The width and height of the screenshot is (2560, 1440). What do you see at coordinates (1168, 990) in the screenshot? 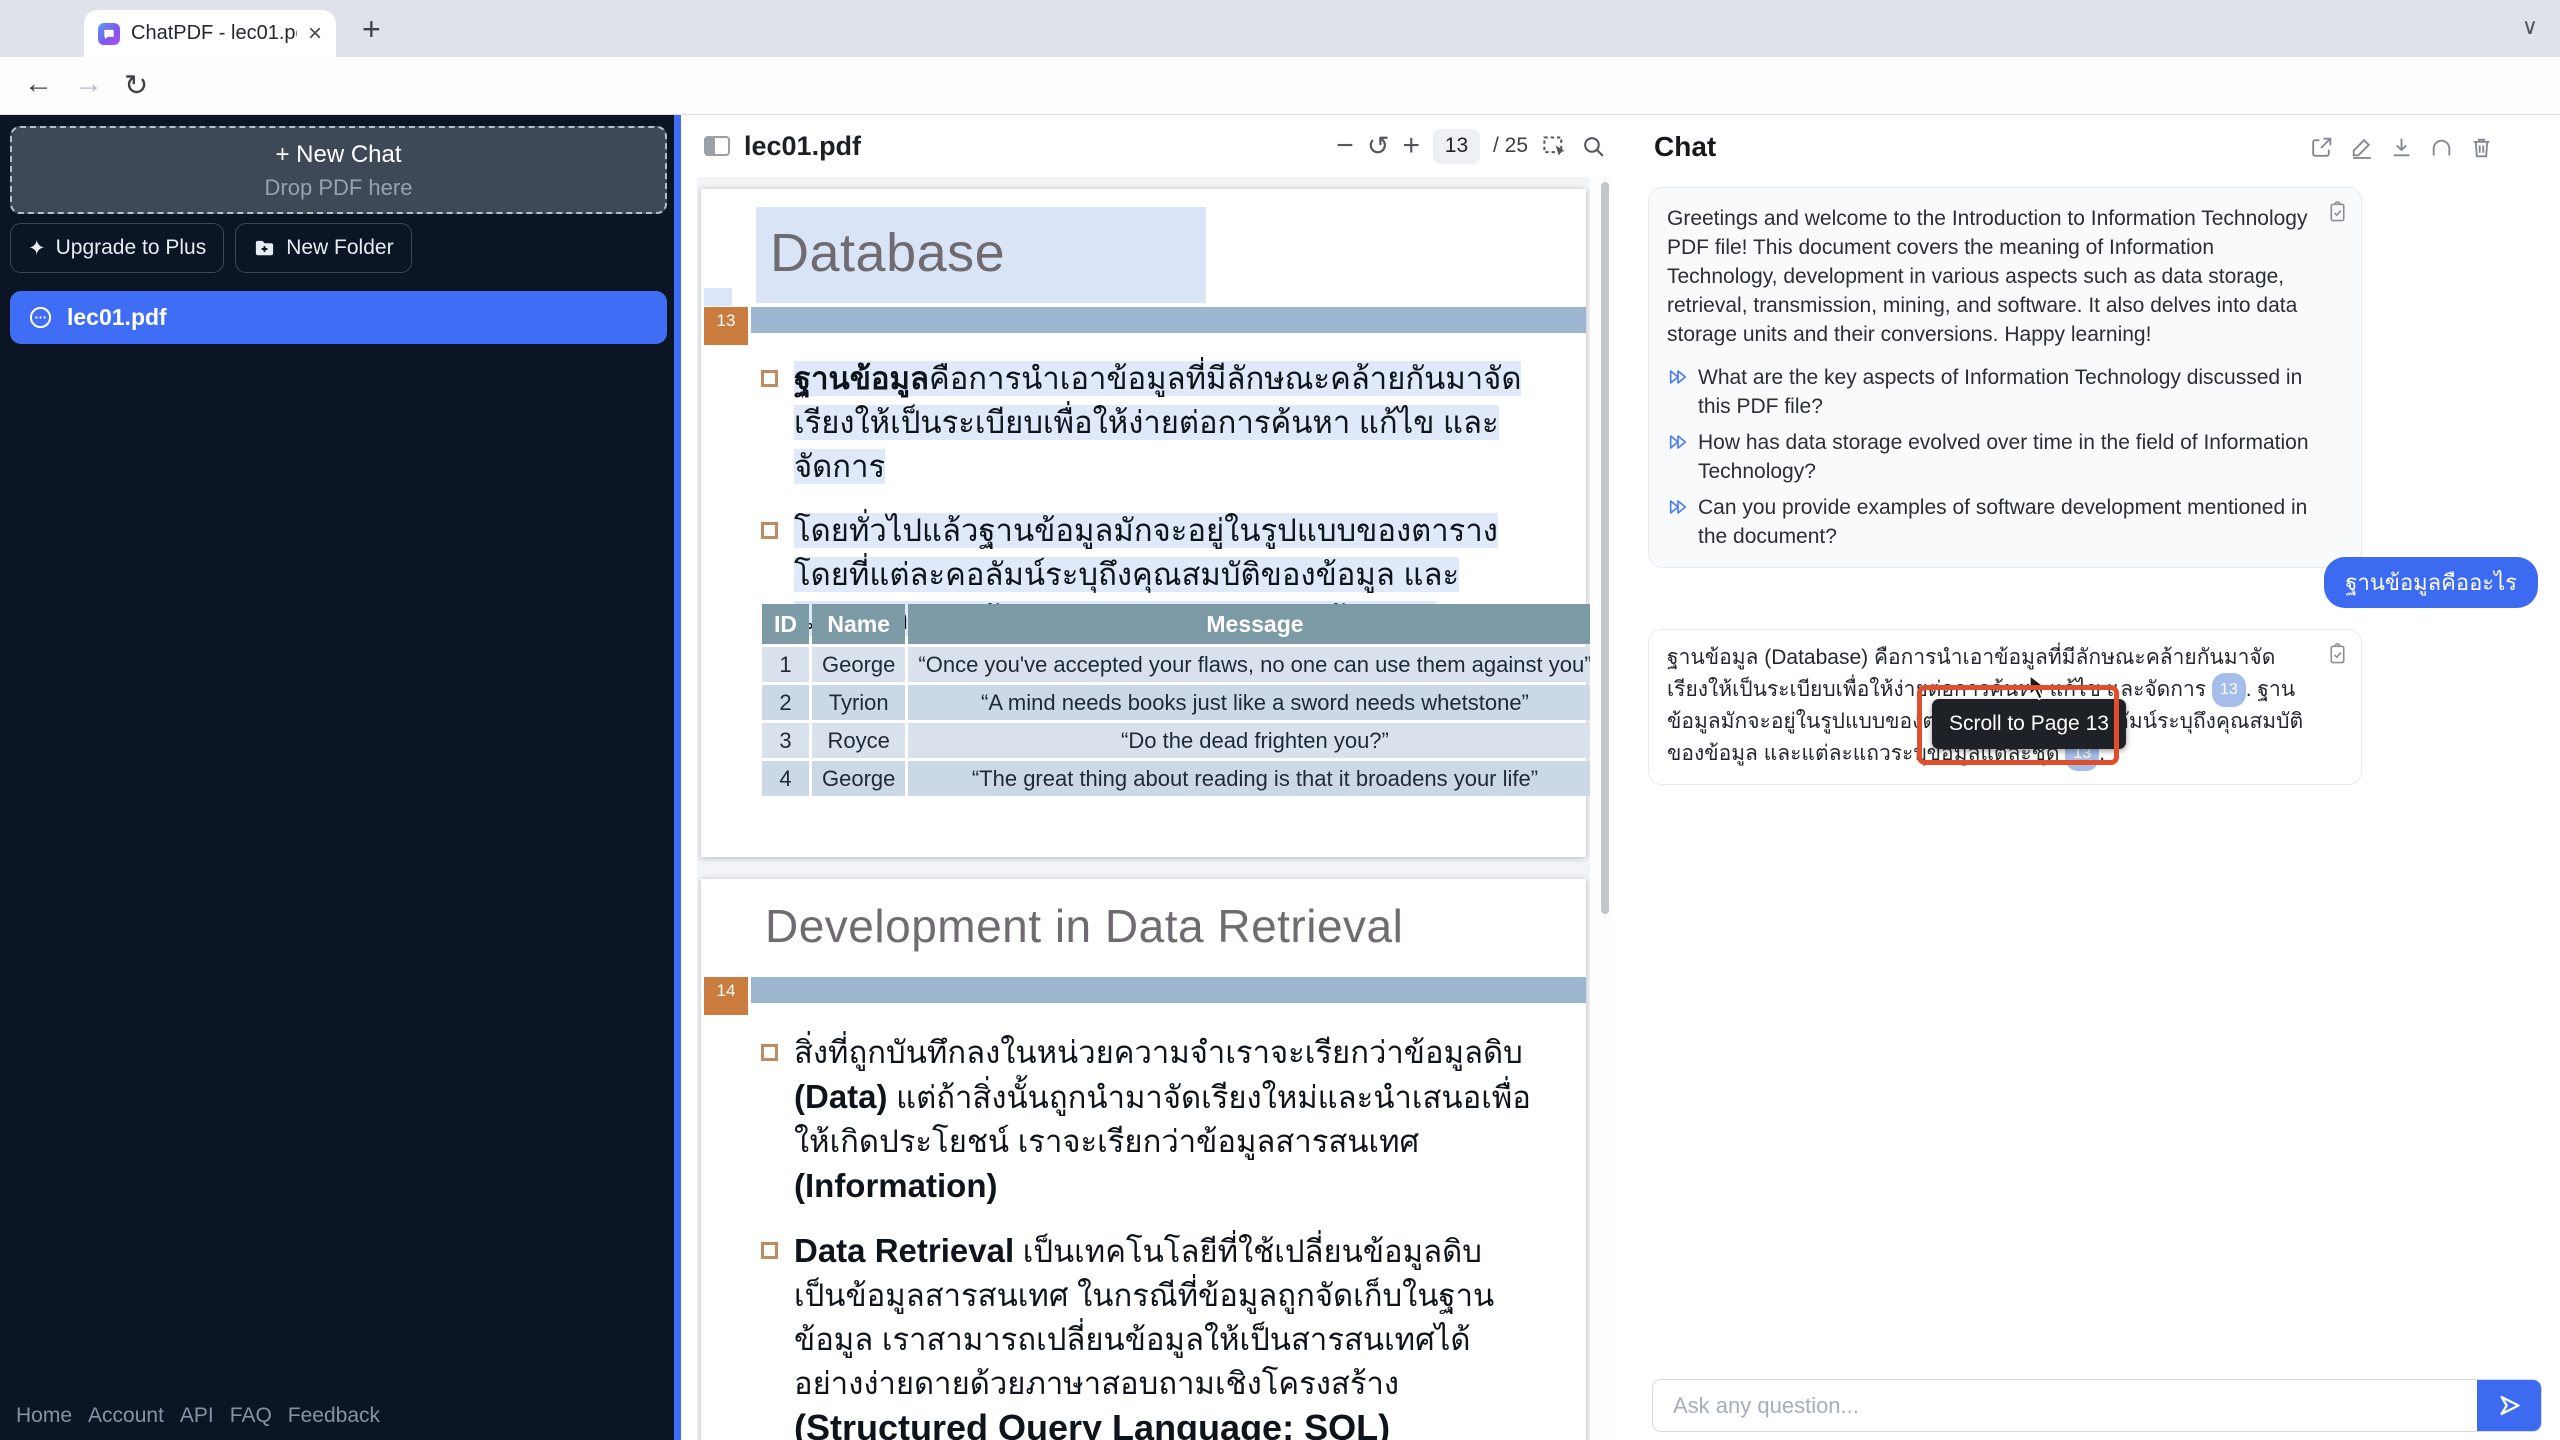
I see `slide14-title-bar` at bounding box center [1168, 990].